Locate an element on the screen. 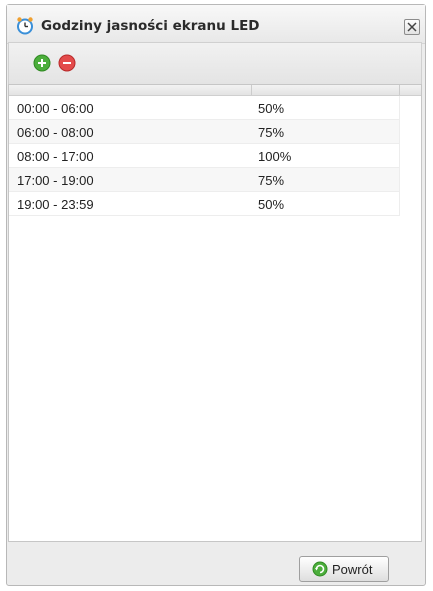  toolbar is located at coordinates (215, 63).